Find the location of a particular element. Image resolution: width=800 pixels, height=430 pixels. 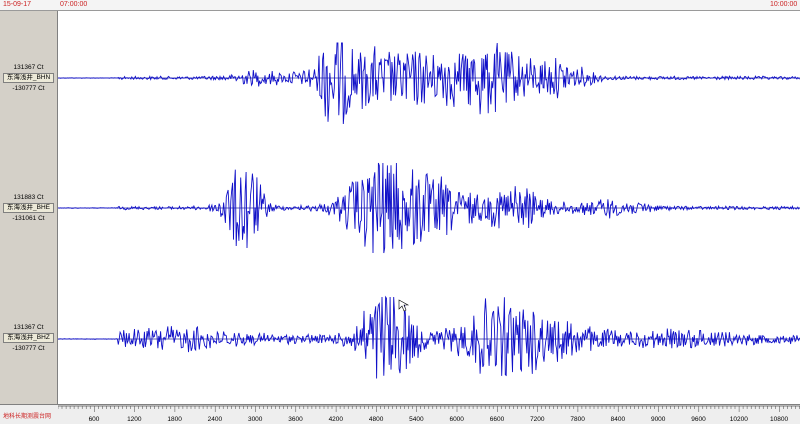

date-label: 15-09-17 is located at coordinates (17, 4).